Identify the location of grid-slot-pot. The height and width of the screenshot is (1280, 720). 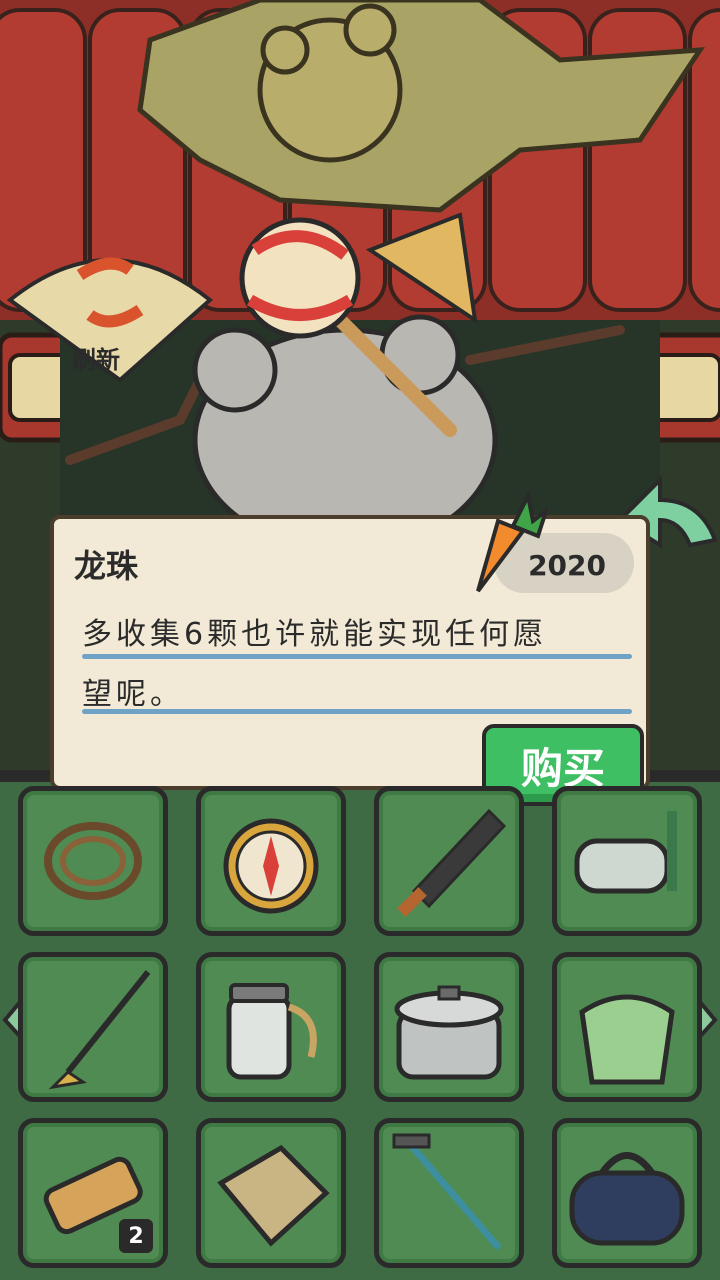
(449, 1027).